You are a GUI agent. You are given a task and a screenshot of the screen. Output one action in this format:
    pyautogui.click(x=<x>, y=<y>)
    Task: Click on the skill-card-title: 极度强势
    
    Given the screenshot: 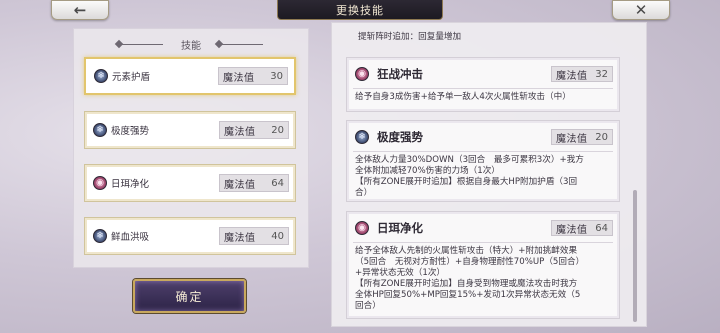 What is the action you would take?
    pyautogui.click(x=400, y=137)
    